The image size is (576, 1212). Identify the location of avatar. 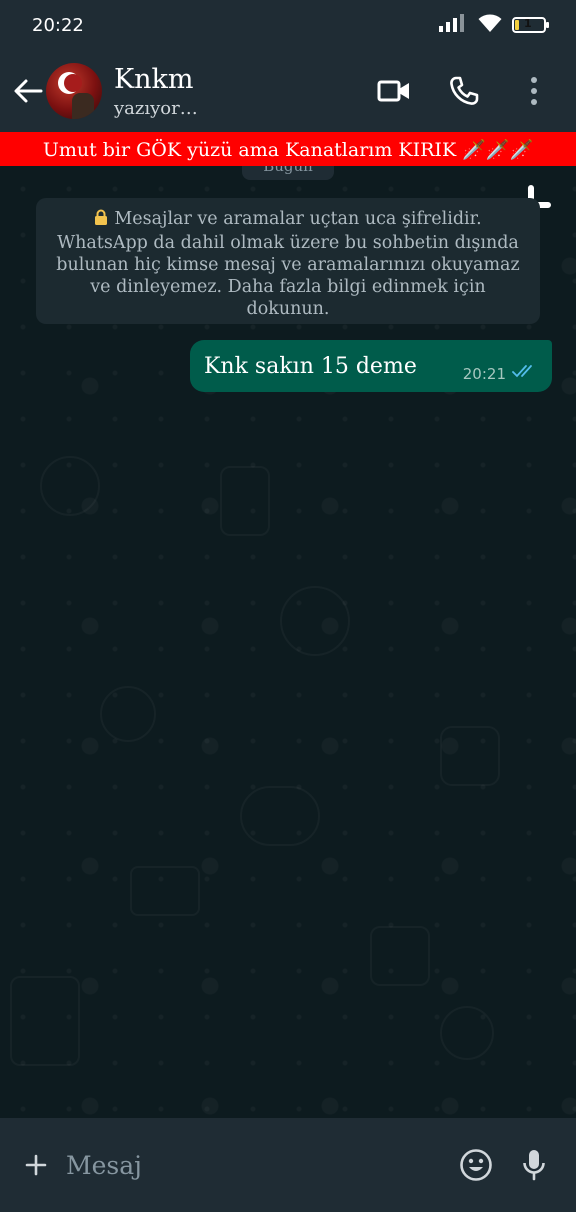
(74, 91).